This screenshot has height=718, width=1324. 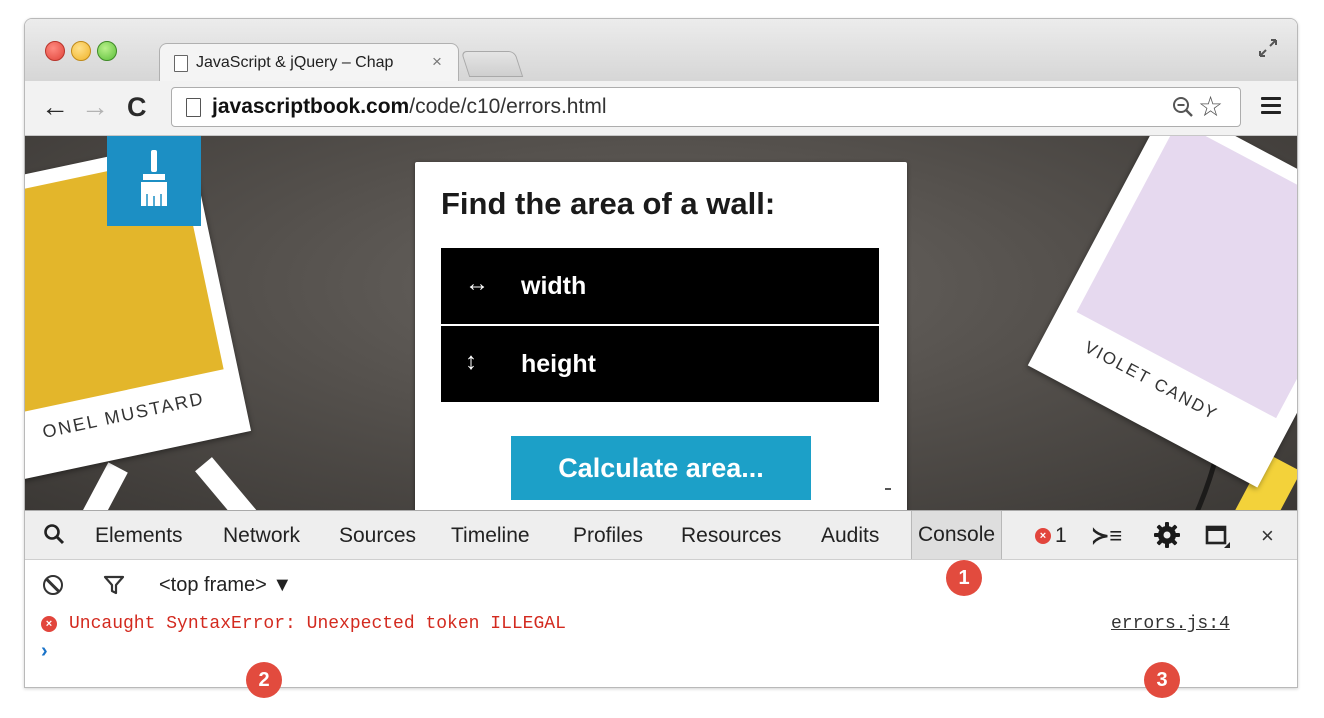 What do you see at coordinates (554, 286) in the screenshot?
I see `width-label: width` at bounding box center [554, 286].